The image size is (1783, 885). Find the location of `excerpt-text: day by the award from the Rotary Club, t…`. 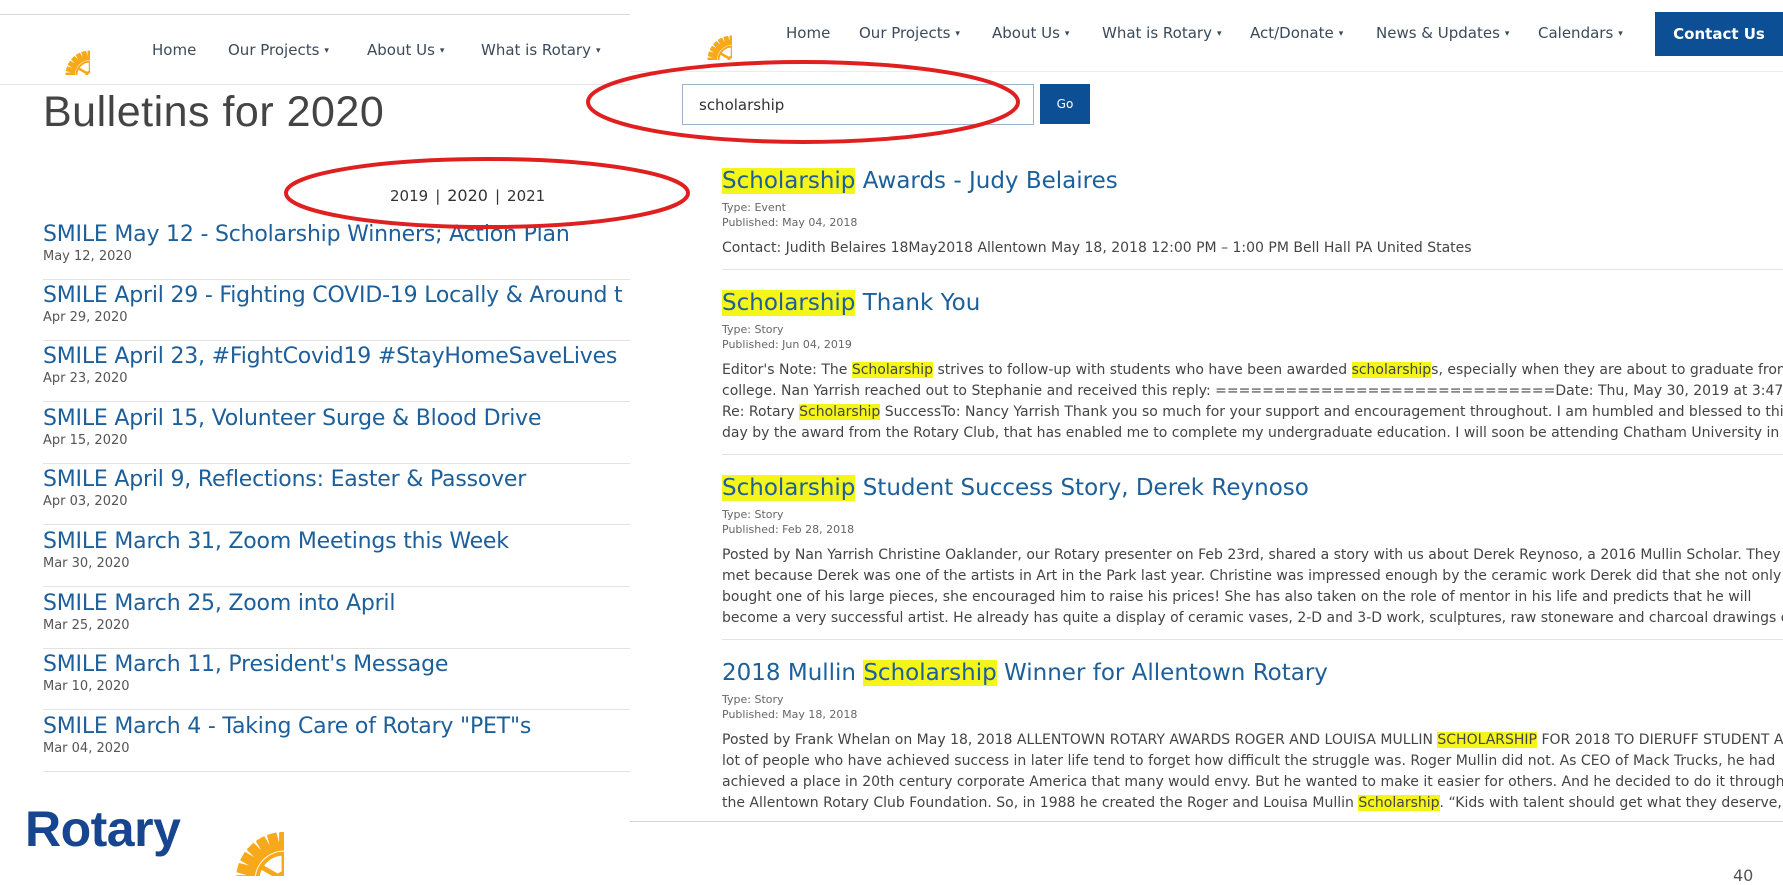

excerpt-text: day by the award from the Rotary Club, t… is located at coordinates (1251, 433).